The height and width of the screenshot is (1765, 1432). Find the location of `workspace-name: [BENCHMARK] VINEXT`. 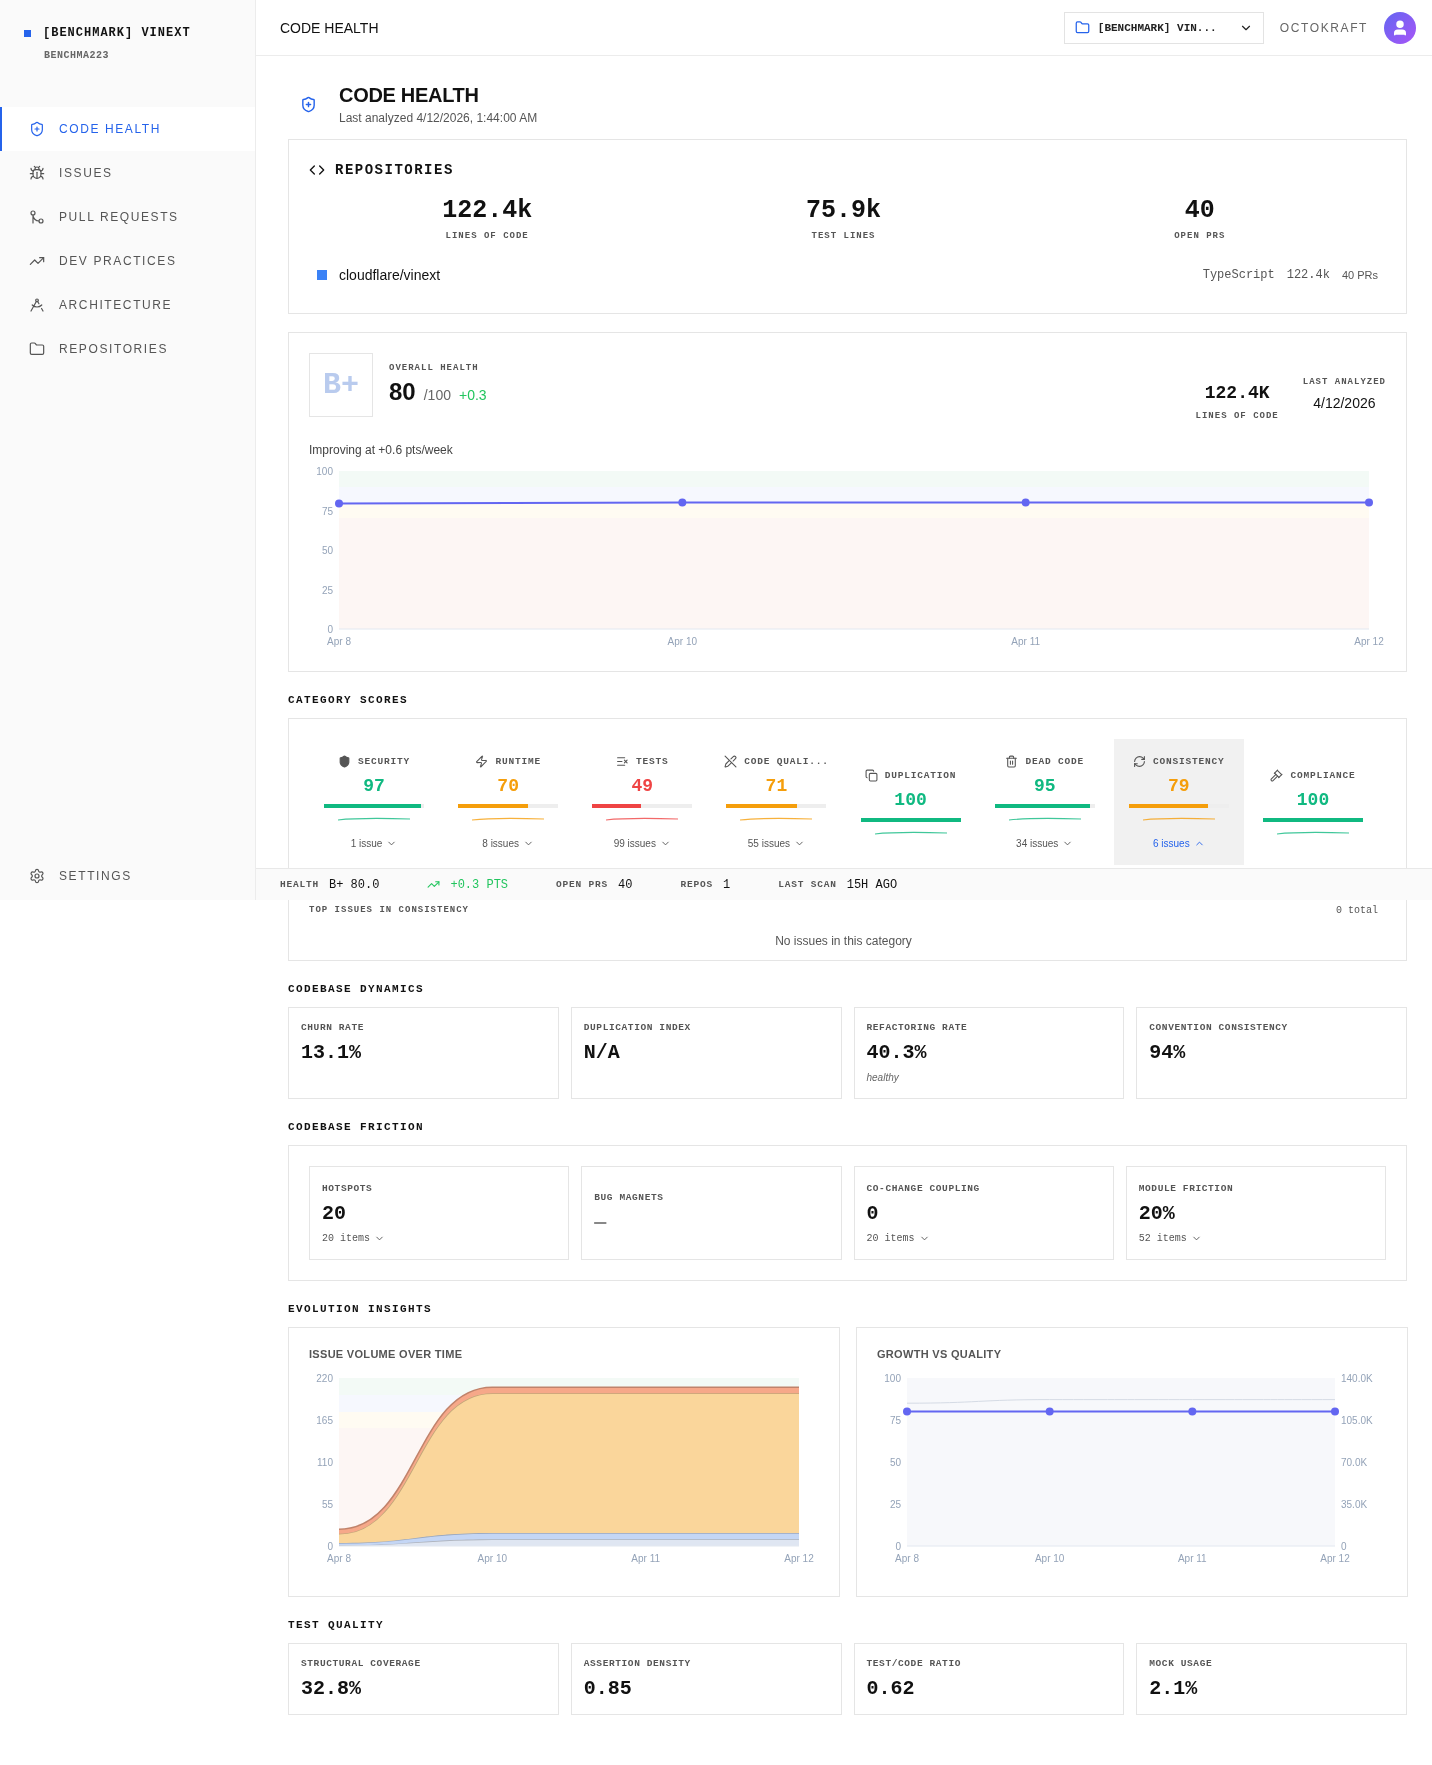

workspace-name: [BENCHMARK] VINEXT is located at coordinates (117, 33).